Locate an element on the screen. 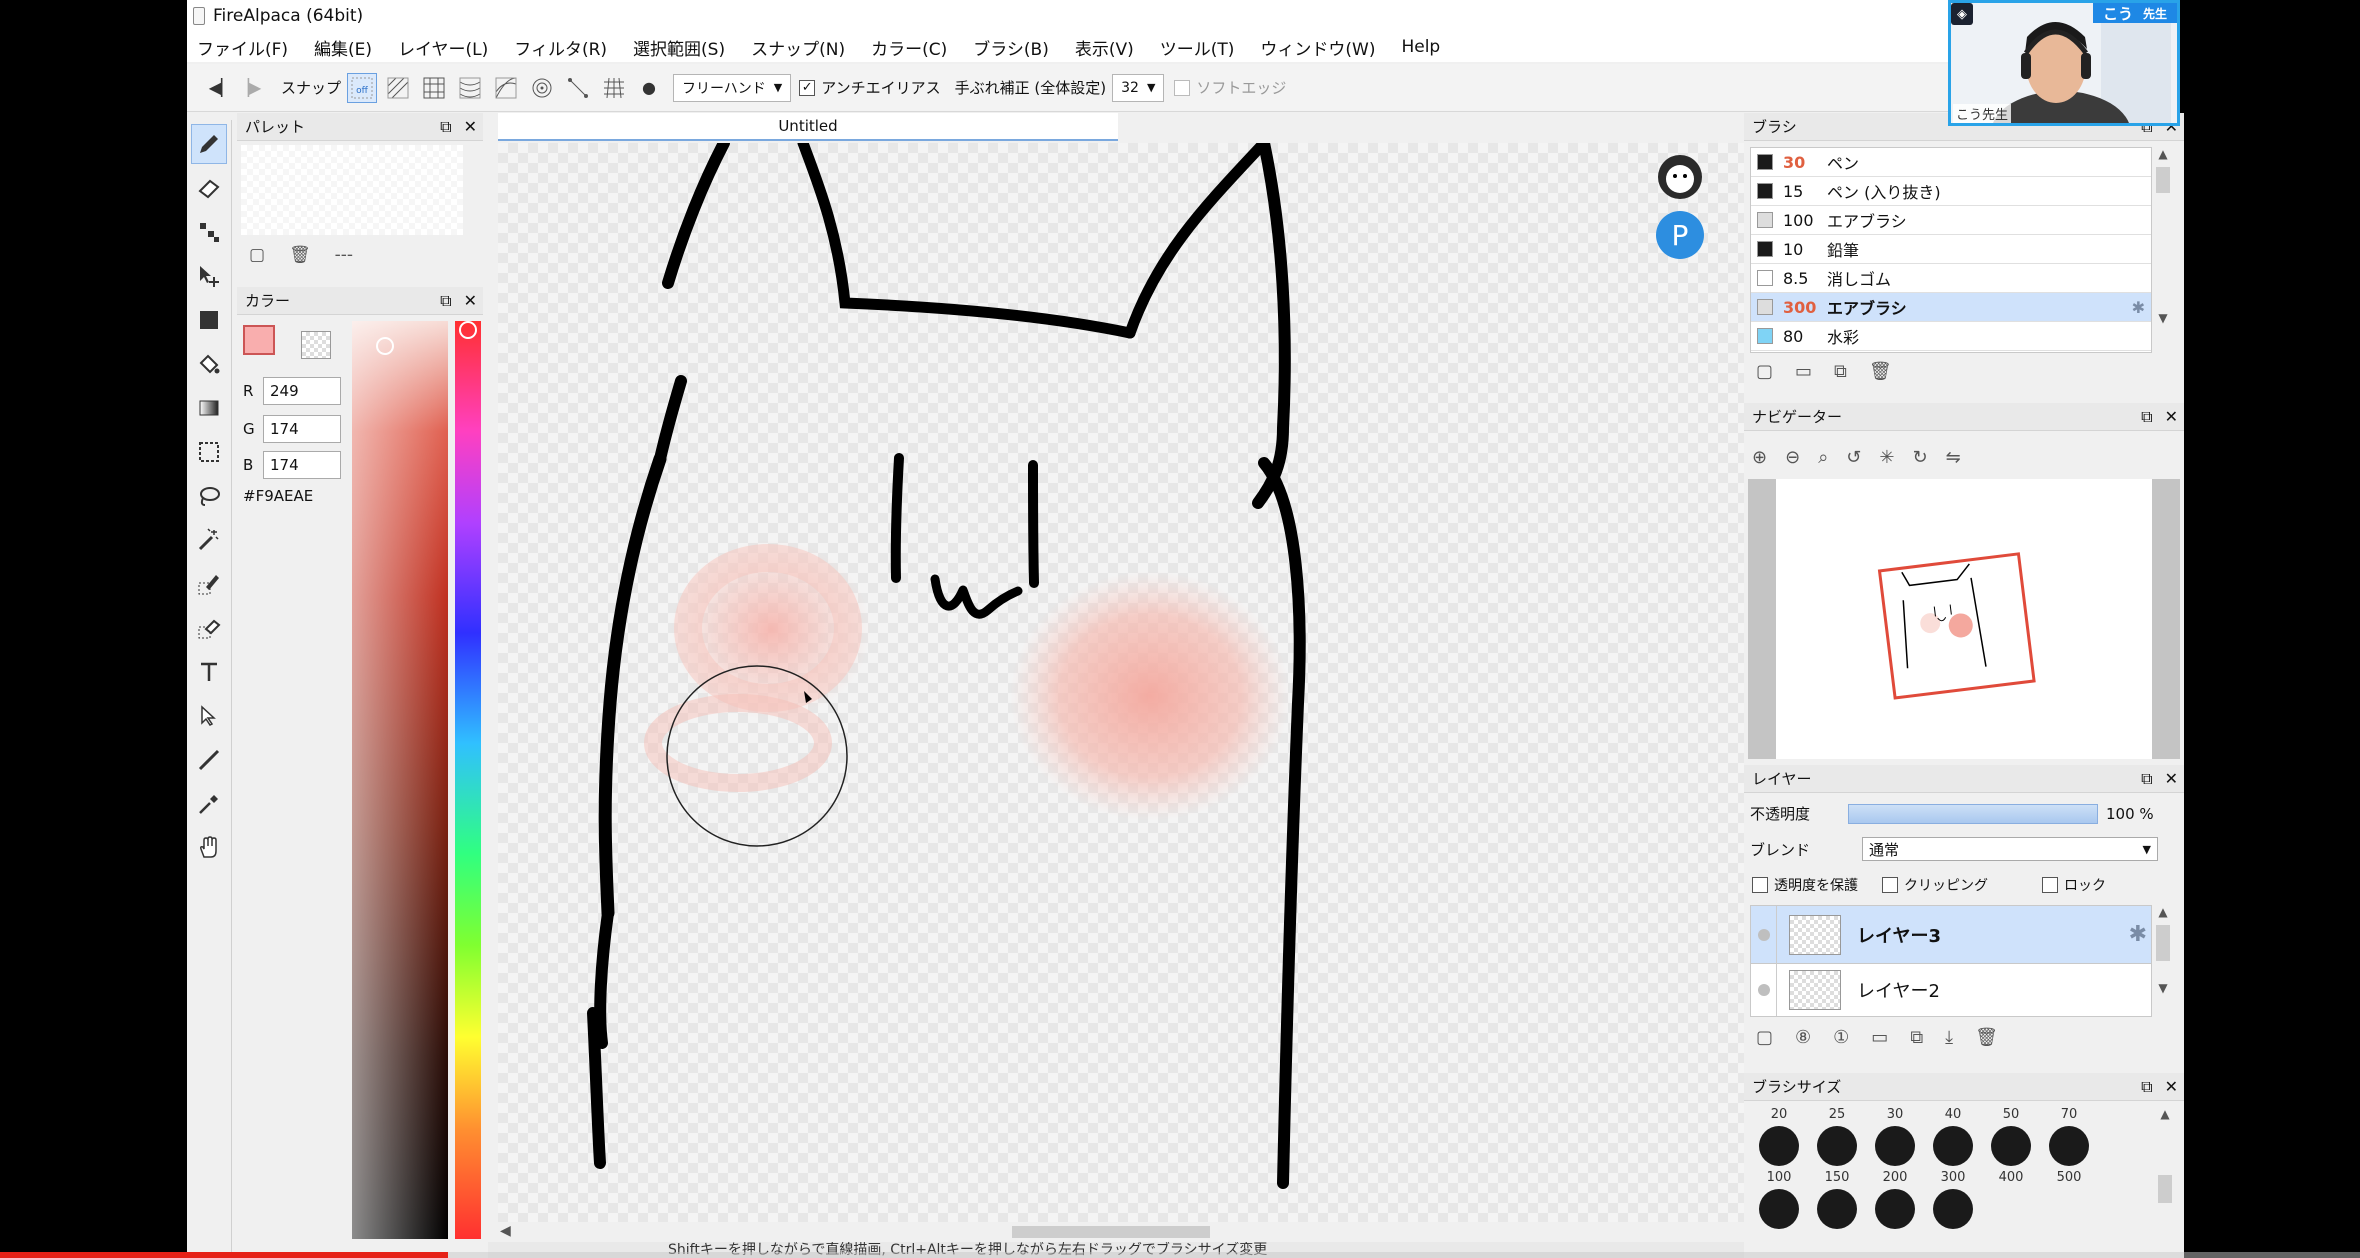 The width and height of the screenshot is (2360, 1258). menu-snap: スナップ(N) is located at coordinates (798, 47).